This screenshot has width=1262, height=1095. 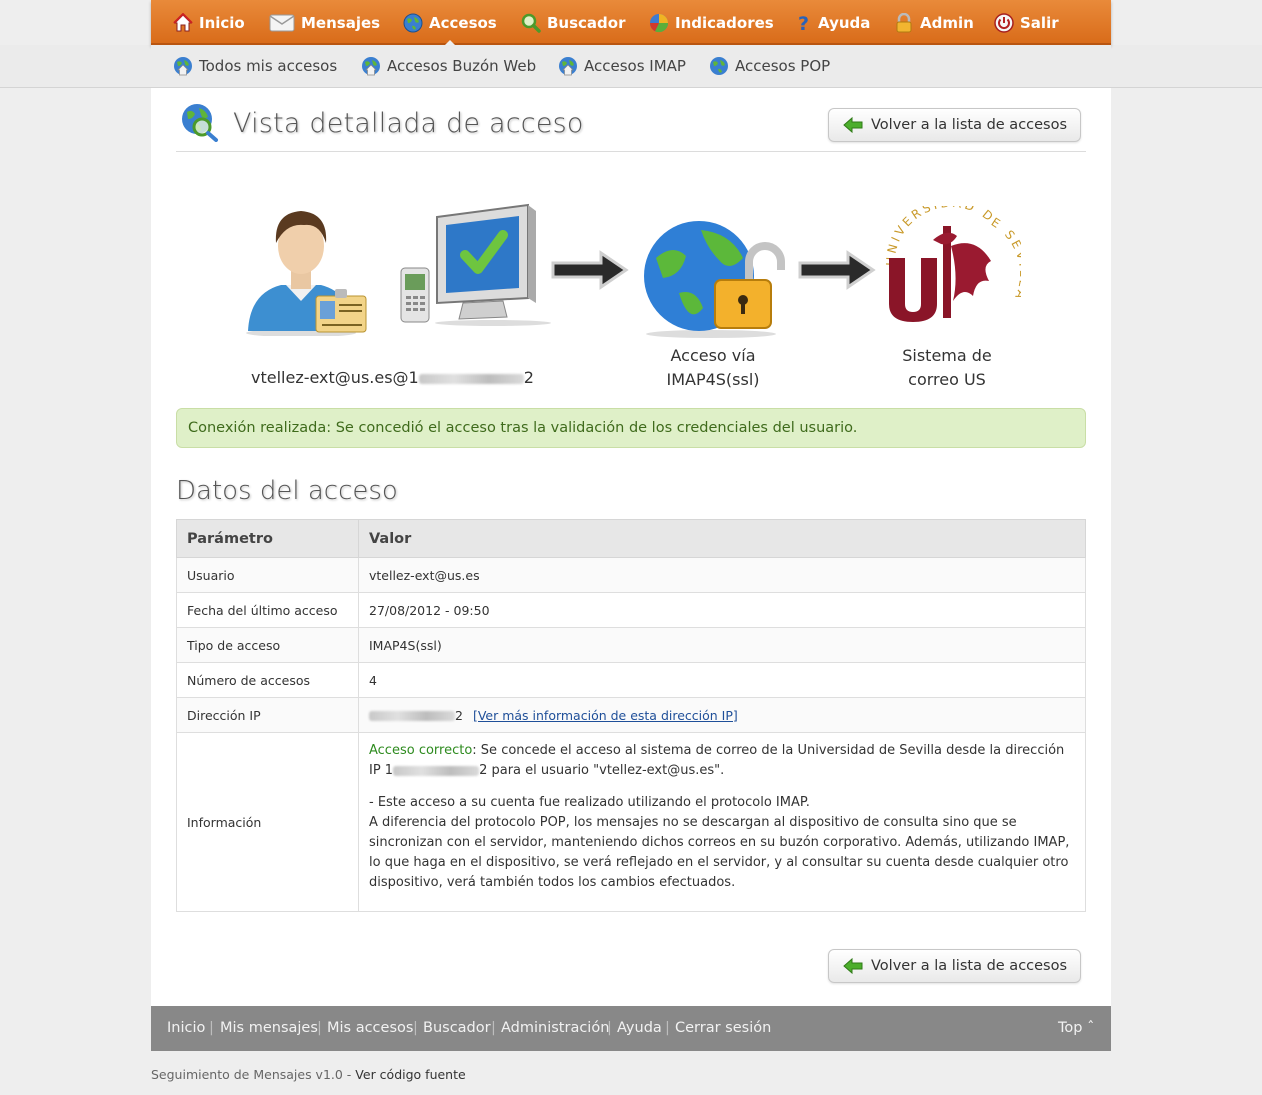 I want to click on param-cell: Número de accesos, so click(x=267, y=680).